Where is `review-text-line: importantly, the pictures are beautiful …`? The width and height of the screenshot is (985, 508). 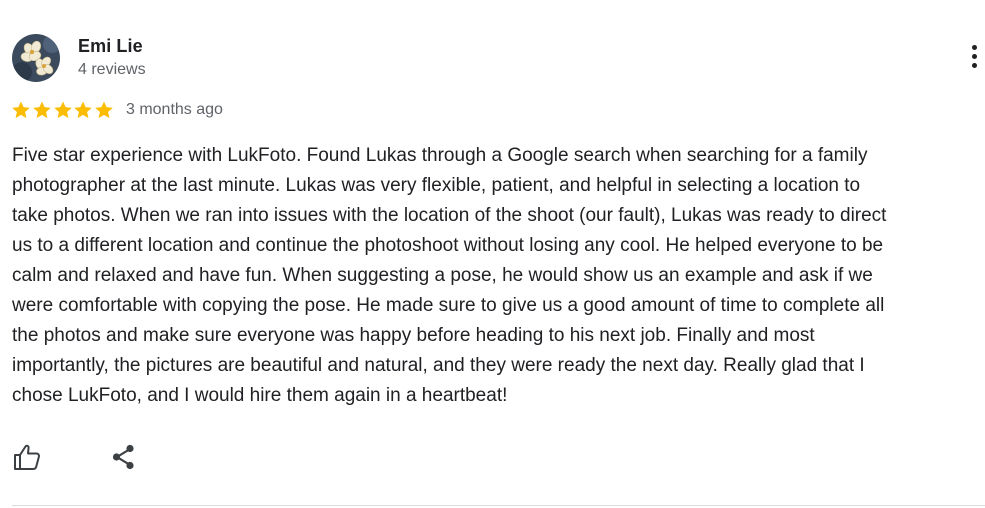
review-text-line: importantly, the pictures are beautiful … is located at coordinates (438, 365).